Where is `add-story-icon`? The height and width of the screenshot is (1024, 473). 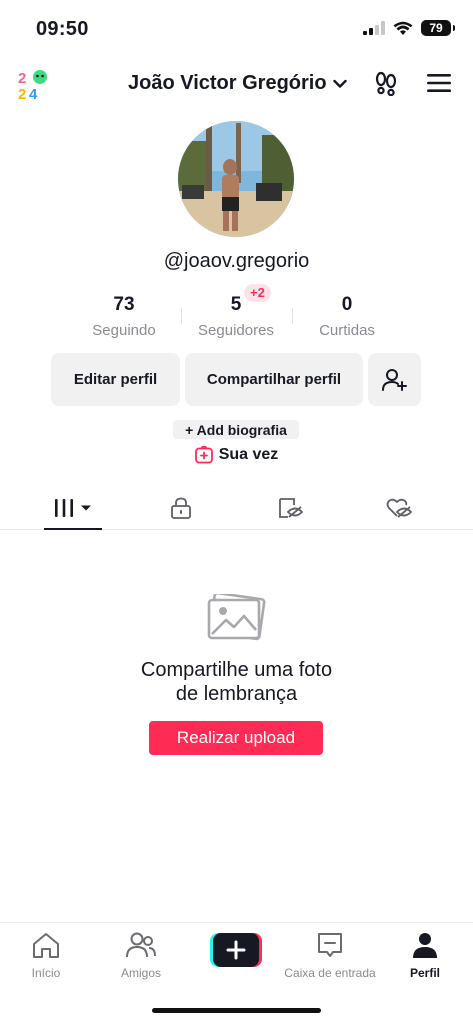
add-story-icon is located at coordinates (203, 455).